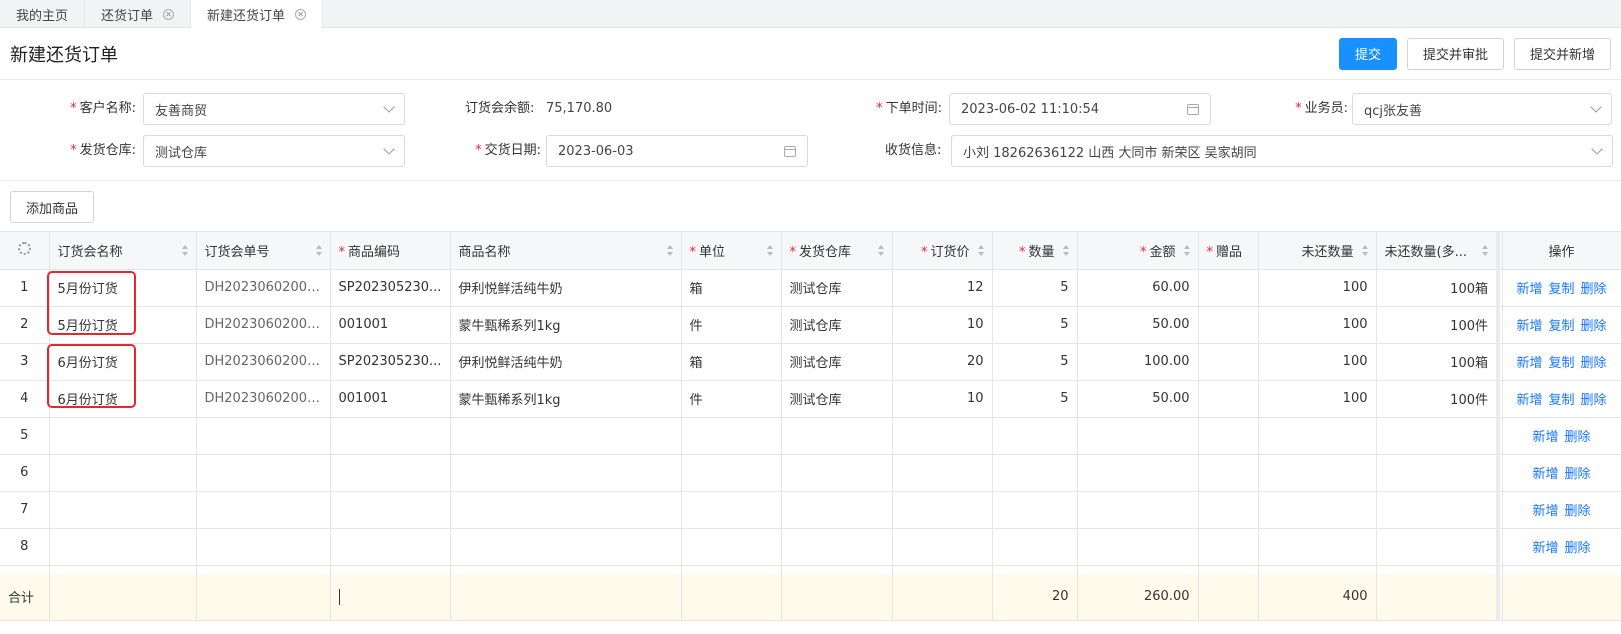 The image size is (1621, 634). Describe the element at coordinates (52, 207) in the screenshot. I see `add-goods-button: 添加商品` at that location.